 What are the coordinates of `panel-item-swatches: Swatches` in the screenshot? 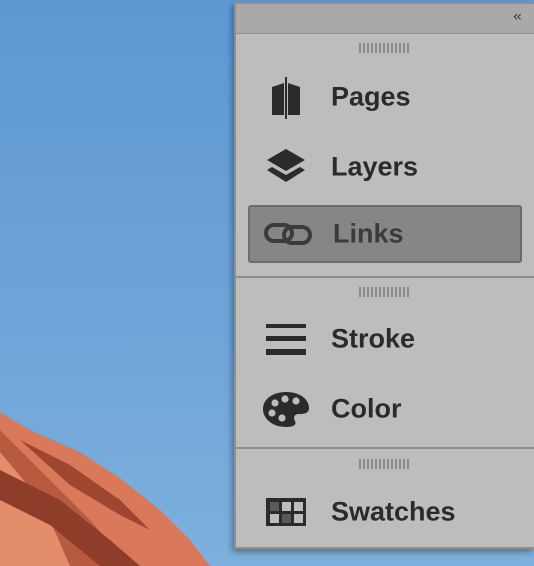 It's located at (385, 512).